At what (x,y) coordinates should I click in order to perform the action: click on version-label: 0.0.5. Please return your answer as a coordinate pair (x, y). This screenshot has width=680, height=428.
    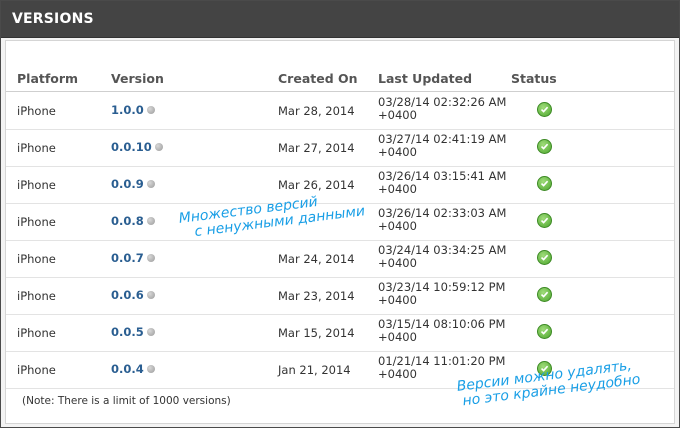
    Looking at the image, I should click on (127, 332).